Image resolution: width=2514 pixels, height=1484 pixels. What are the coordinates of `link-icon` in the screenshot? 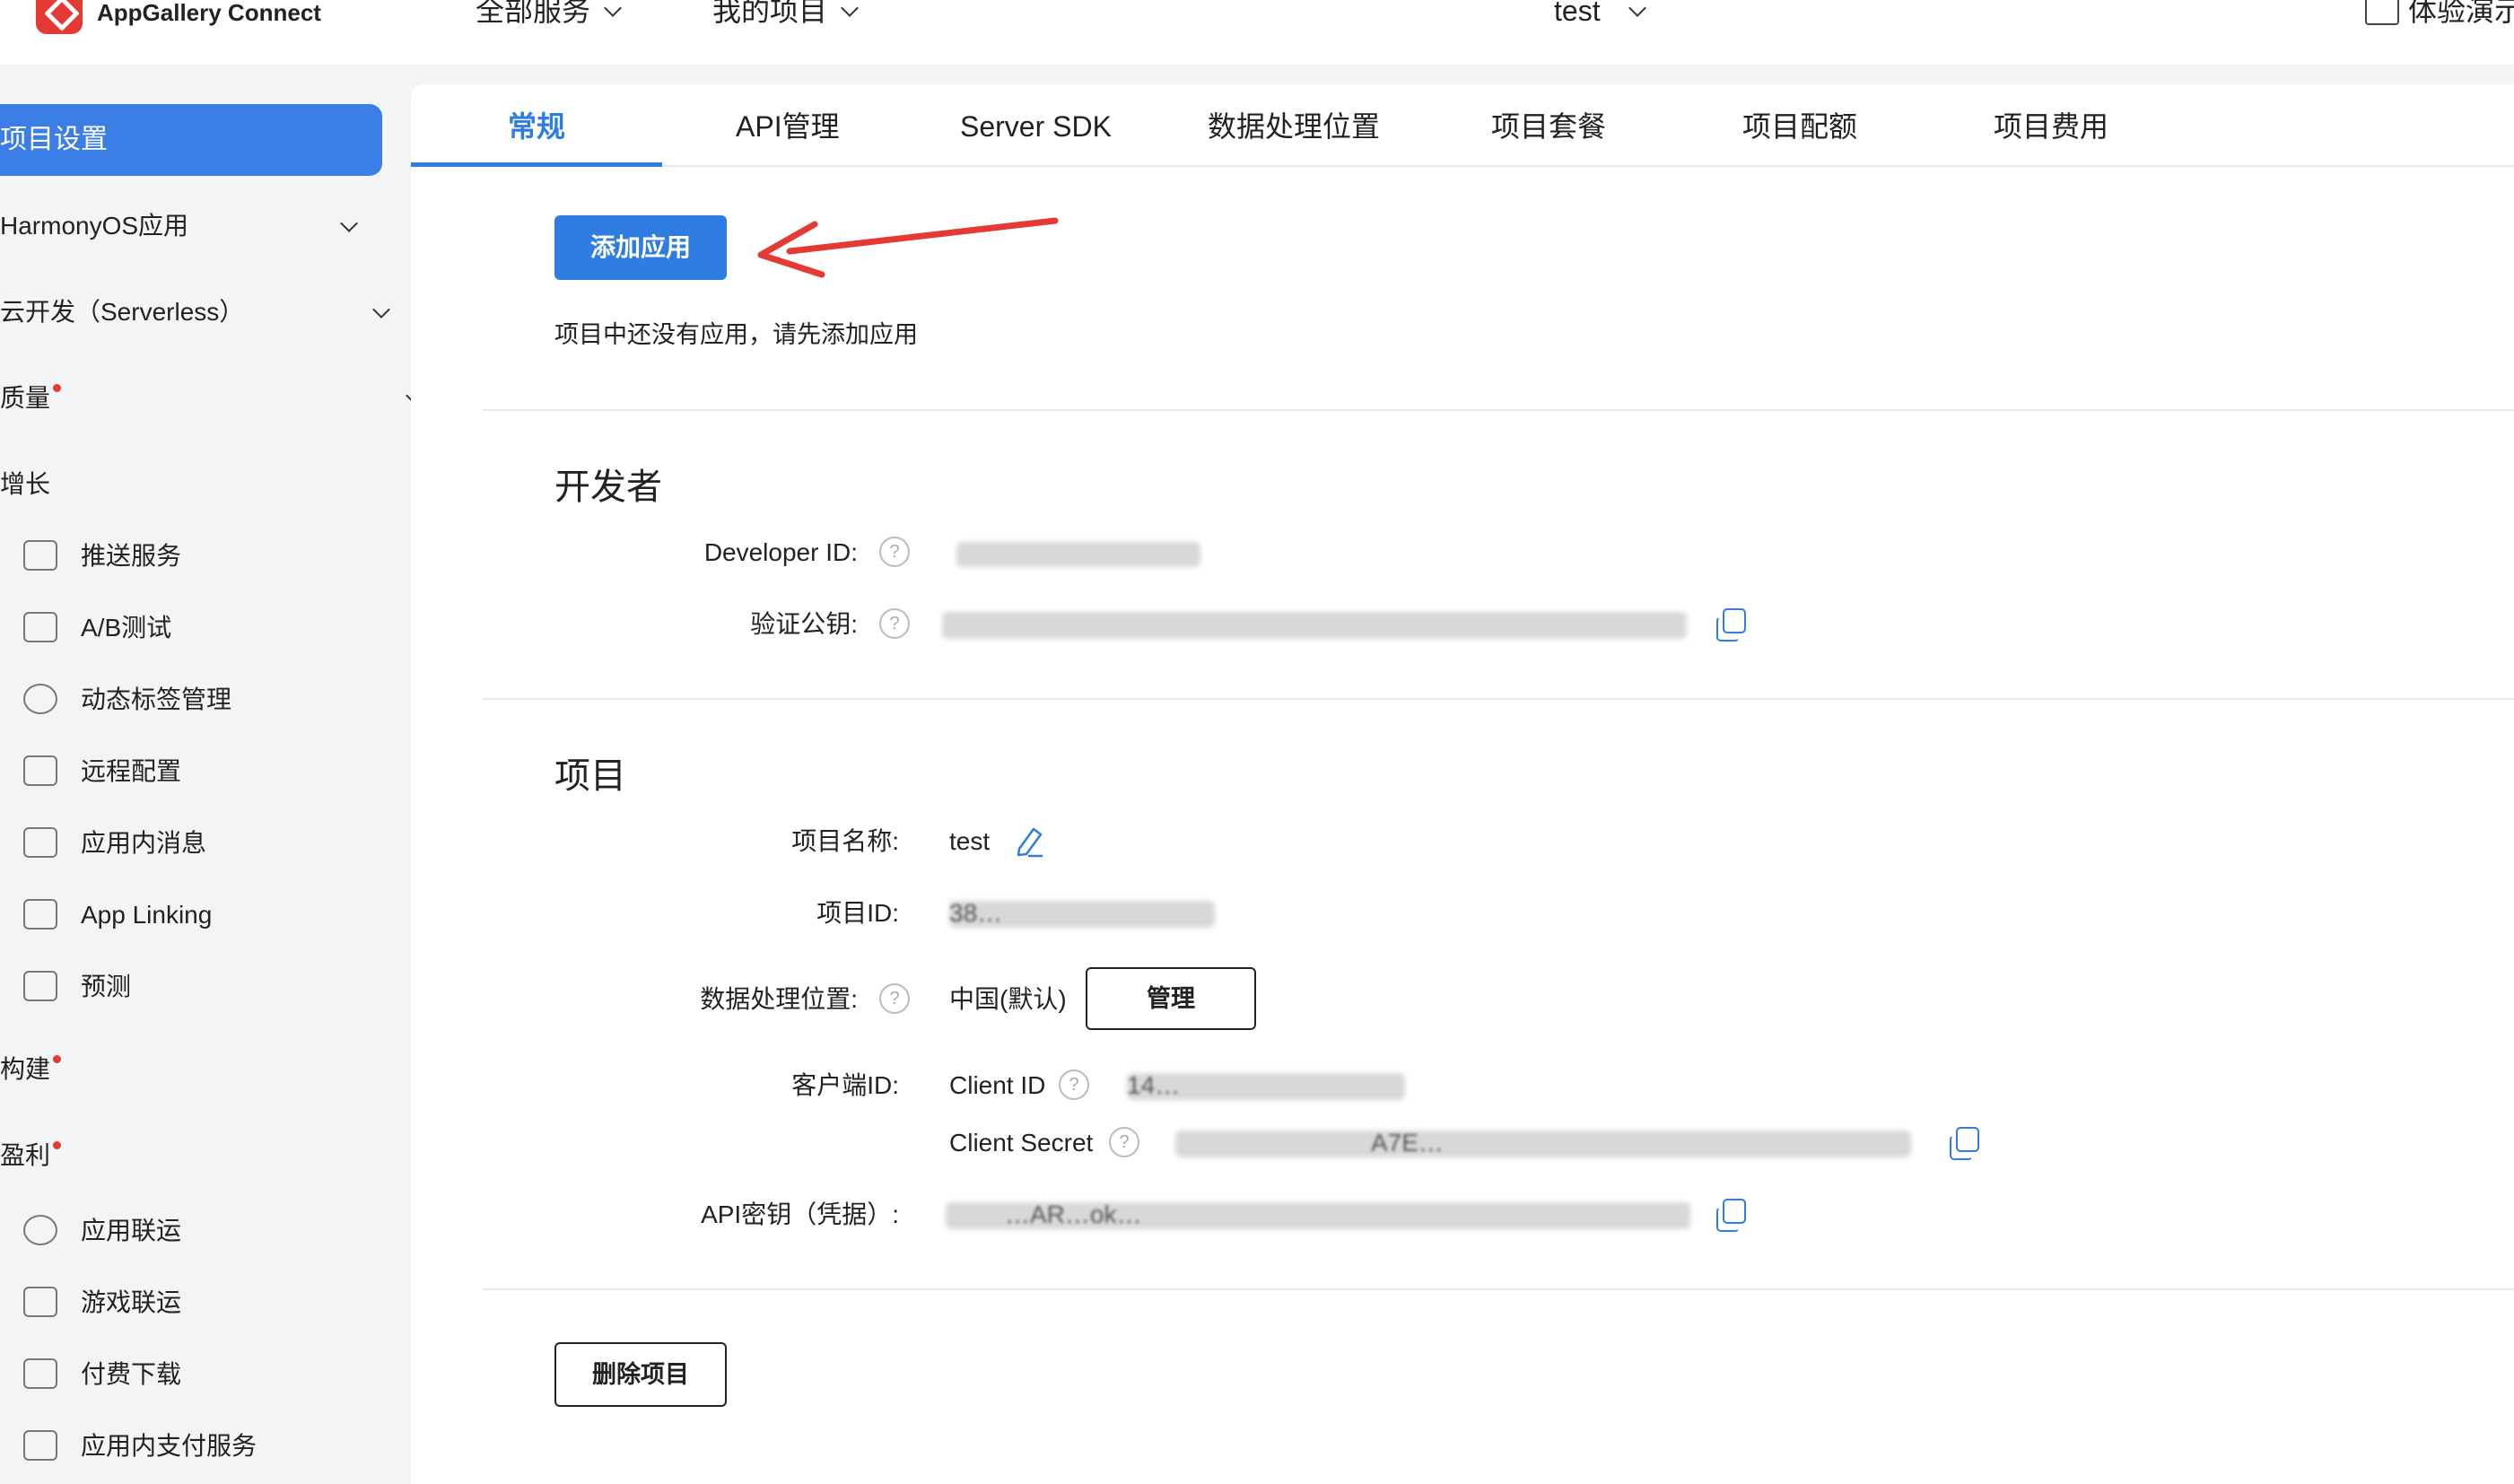 It's located at (40, 914).